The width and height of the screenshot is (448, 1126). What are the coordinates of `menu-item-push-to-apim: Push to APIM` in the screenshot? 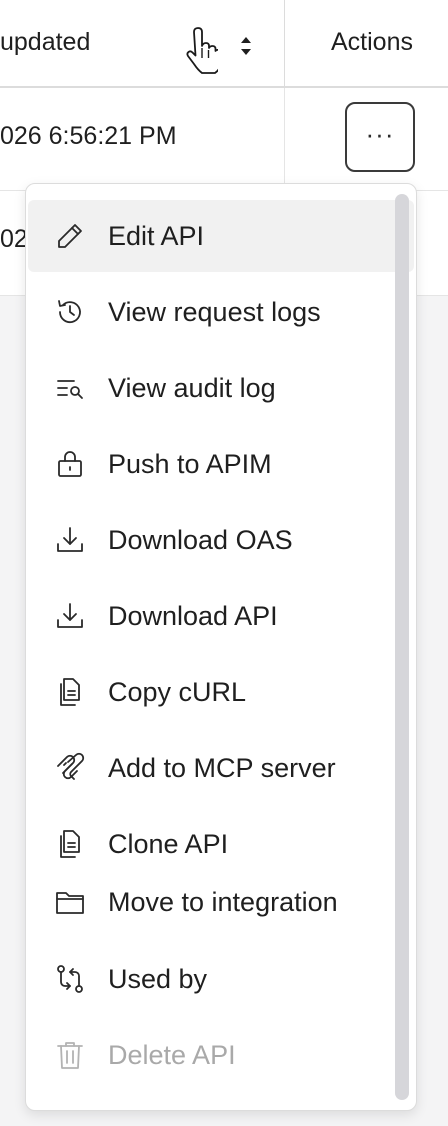 It's located at (221, 464).